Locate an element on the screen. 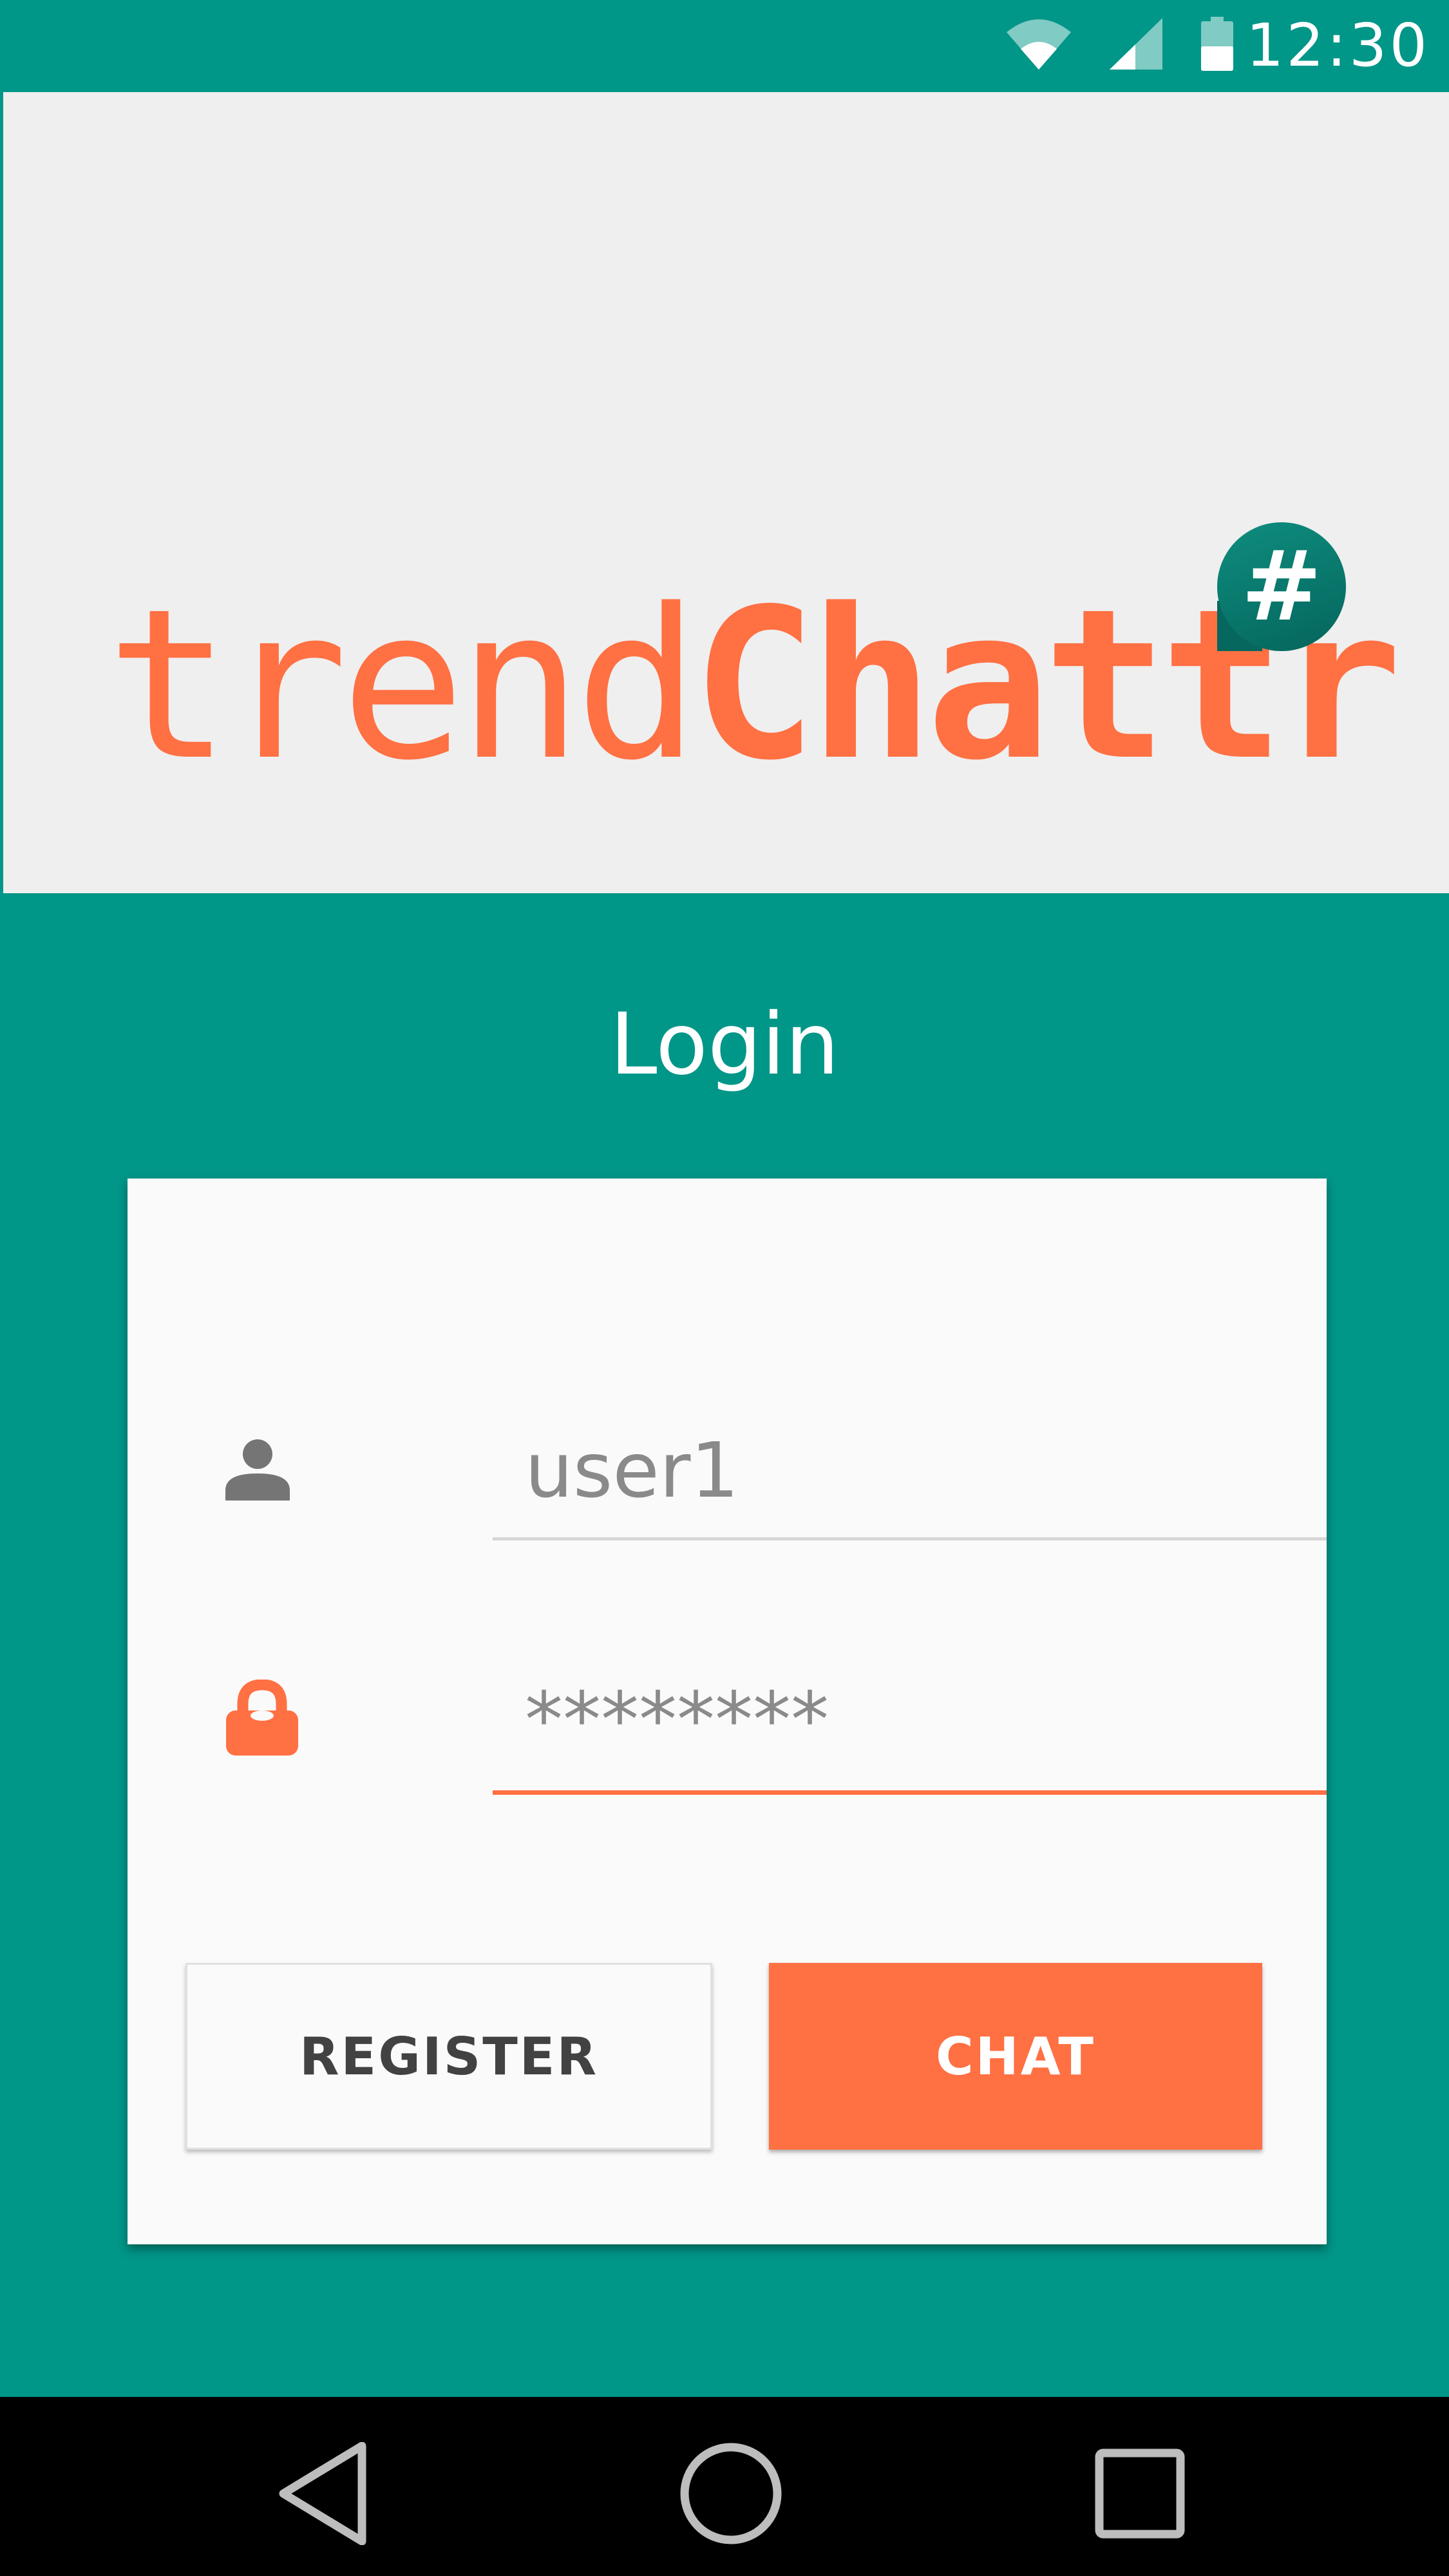 The height and width of the screenshot is (2576, 1449). navigation-bar is located at coordinates (724, 2487).